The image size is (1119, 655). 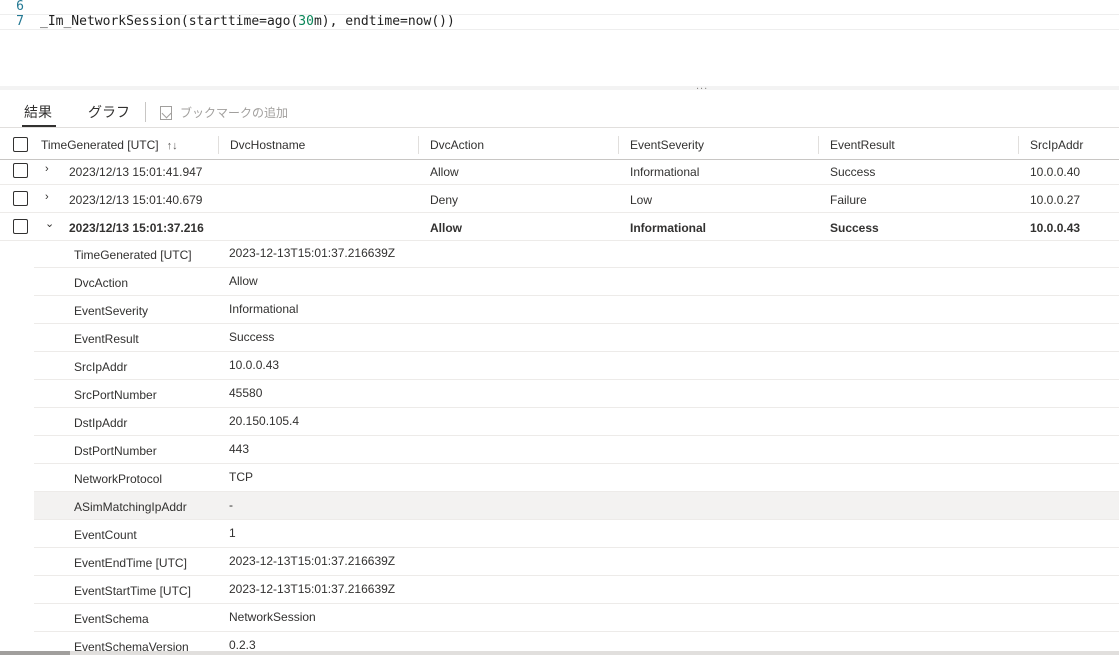 What do you see at coordinates (20, 144) in the screenshot?
I see `select-all-checkbox` at bounding box center [20, 144].